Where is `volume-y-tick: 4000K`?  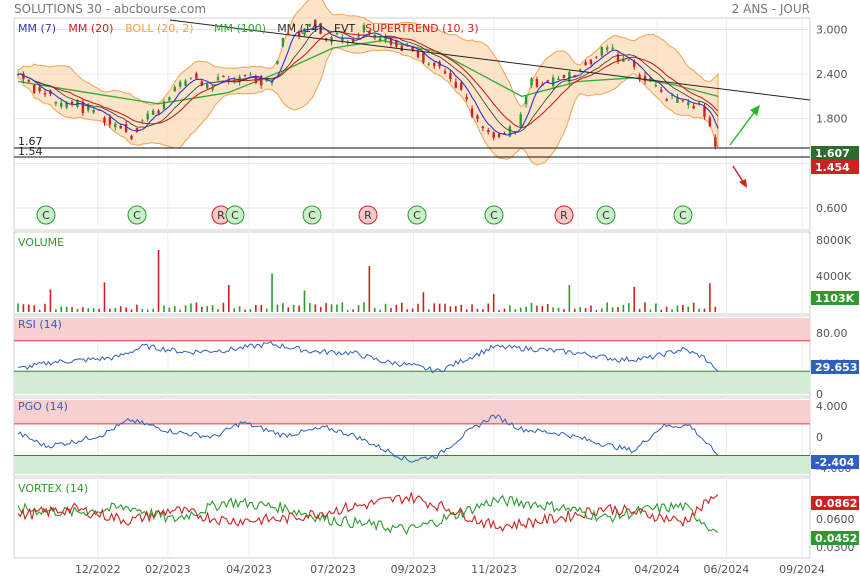 volume-y-tick: 4000K is located at coordinates (834, 276).